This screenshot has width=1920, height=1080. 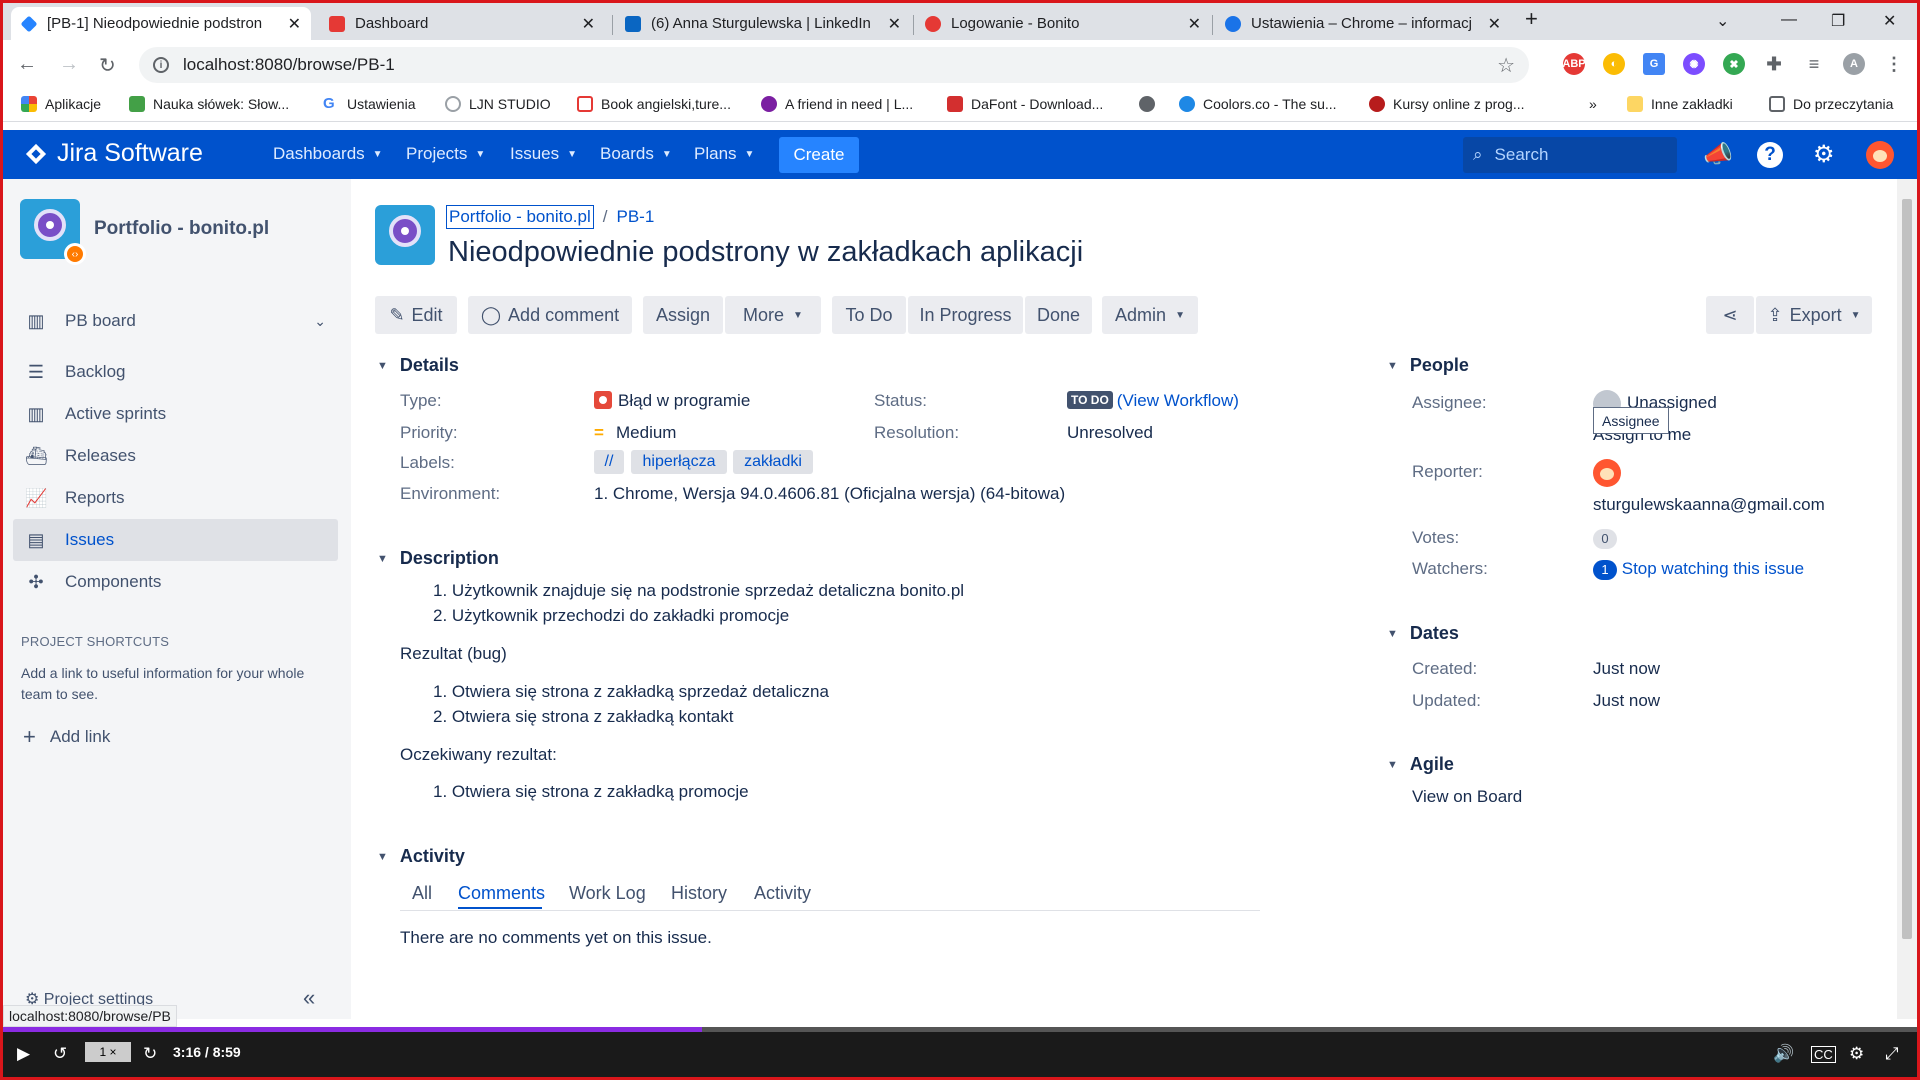 What do you see at coordinates (422, 893) in the screenshot?
I see `activity-tab-all: All` at bounding box center [422, 893].